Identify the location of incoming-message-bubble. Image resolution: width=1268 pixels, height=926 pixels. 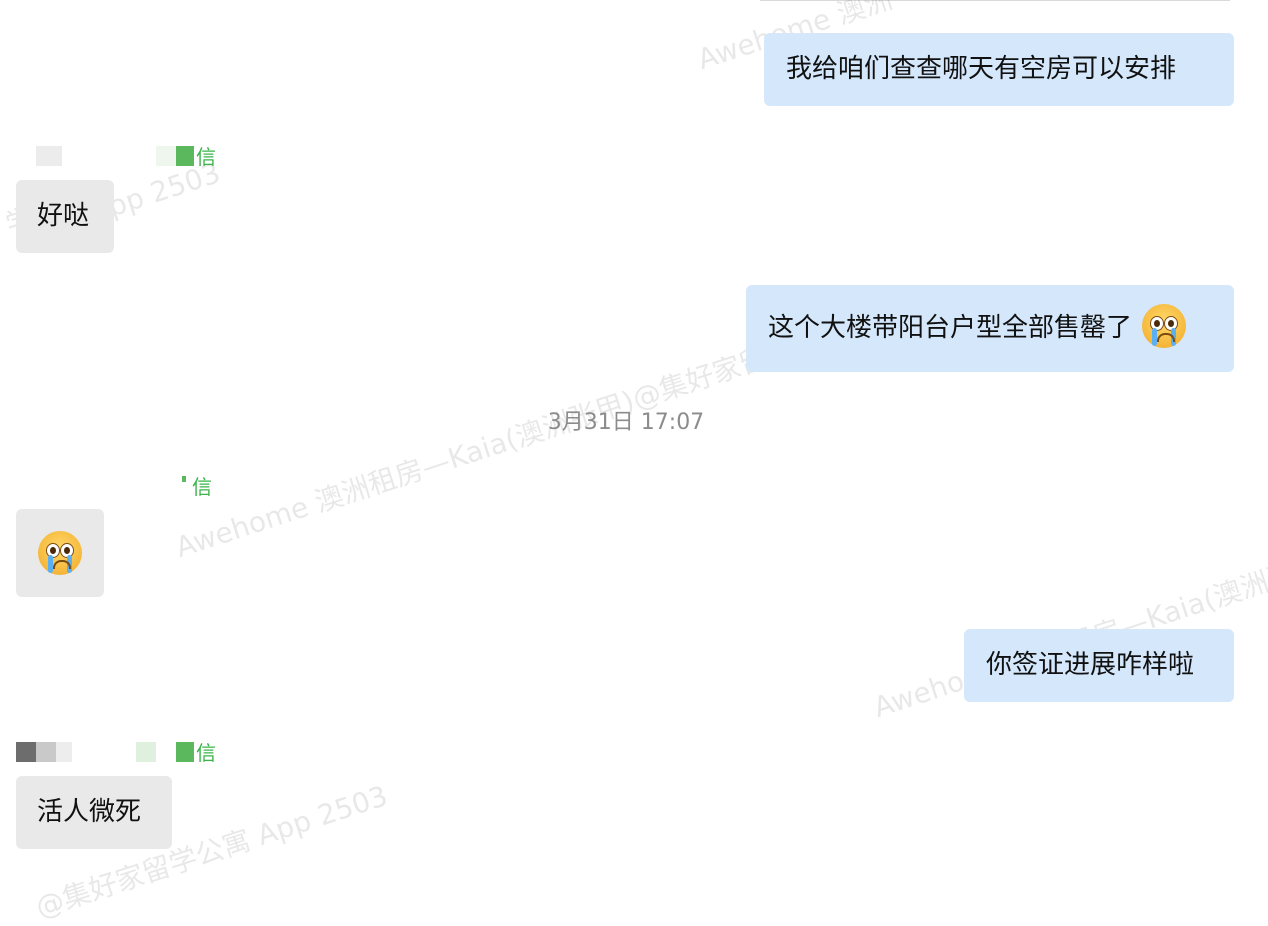
(60, 553).